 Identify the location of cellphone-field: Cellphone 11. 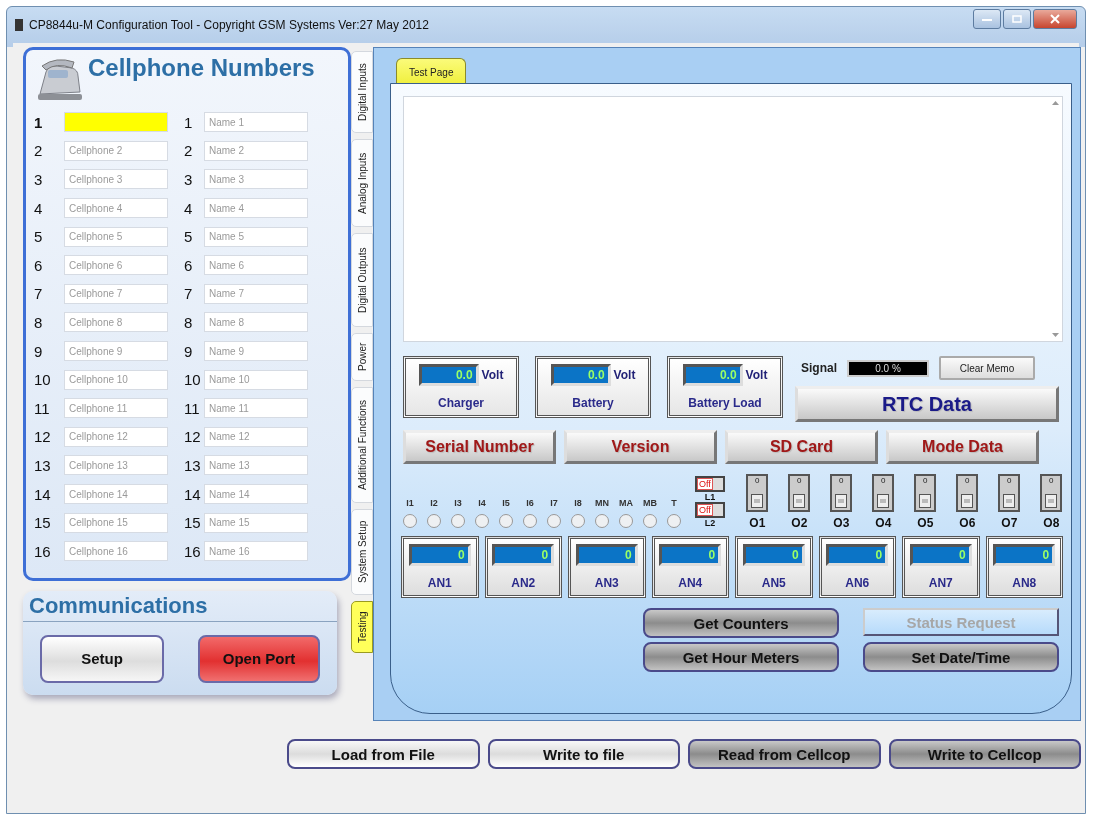
(116, 408).